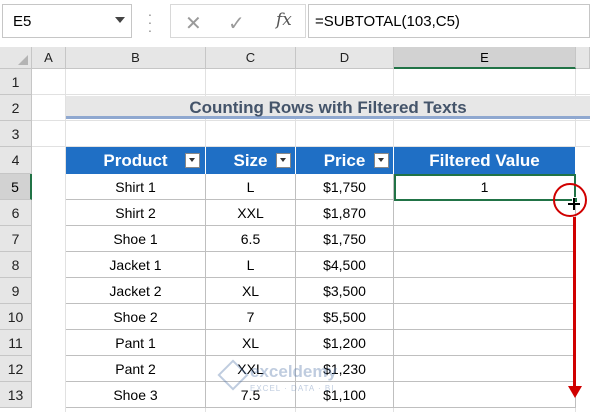 Image resolution: width=590 pixels, height=412 pixels. Describe the element at coordinates (251, 239) in the screenshot. I see `table-cell: 6.5` at that location.